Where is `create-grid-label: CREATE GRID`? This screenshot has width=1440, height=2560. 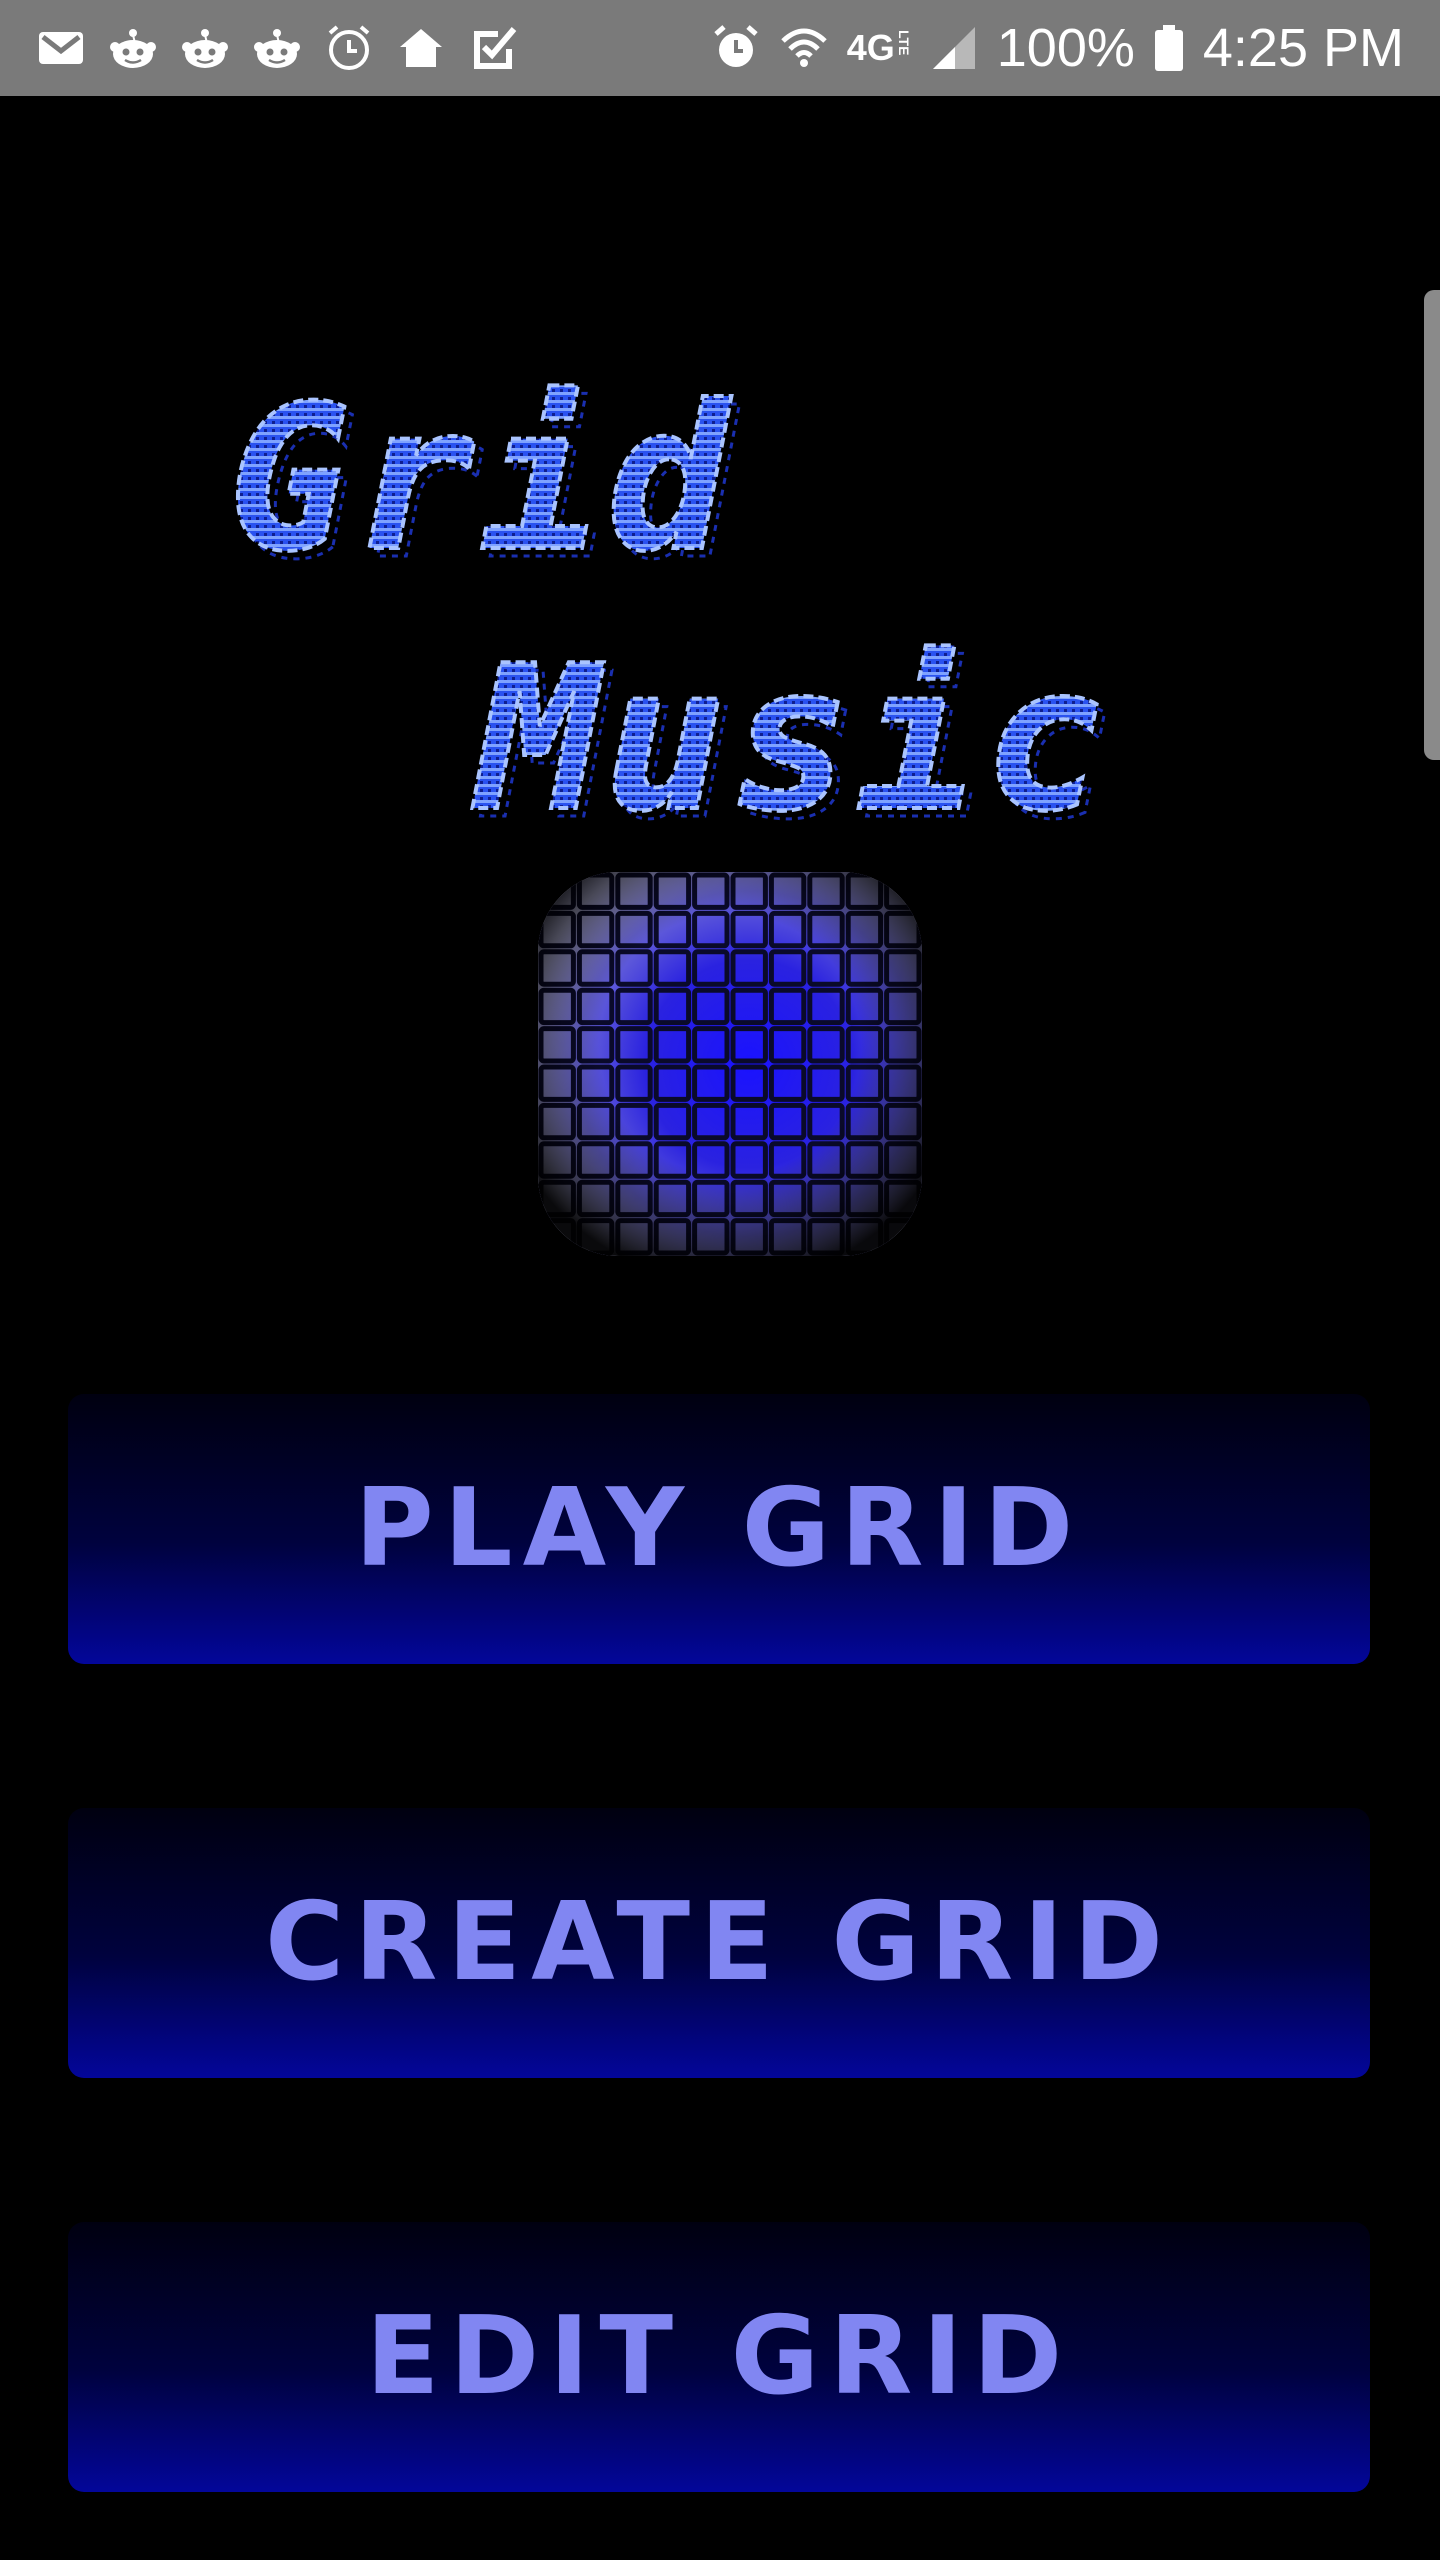 create-grid-label: CREATE GRID is located at coordinates (719, 1942).